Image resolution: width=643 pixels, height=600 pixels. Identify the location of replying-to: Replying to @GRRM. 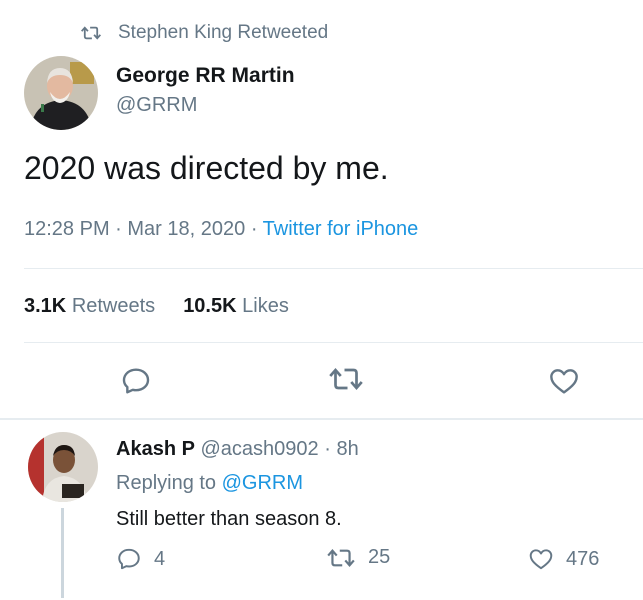
(209, 483).